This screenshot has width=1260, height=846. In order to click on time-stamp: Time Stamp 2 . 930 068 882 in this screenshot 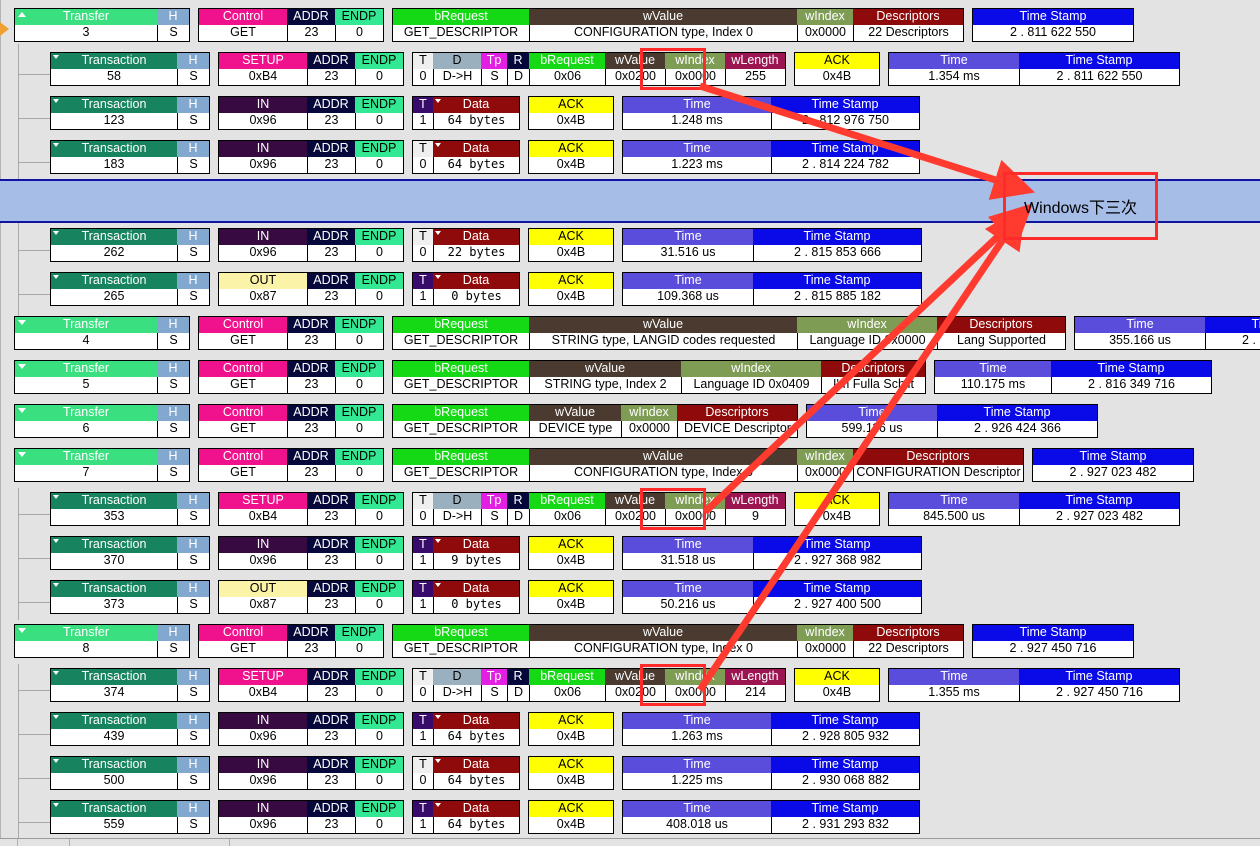, I will do `click(845, 773)`.